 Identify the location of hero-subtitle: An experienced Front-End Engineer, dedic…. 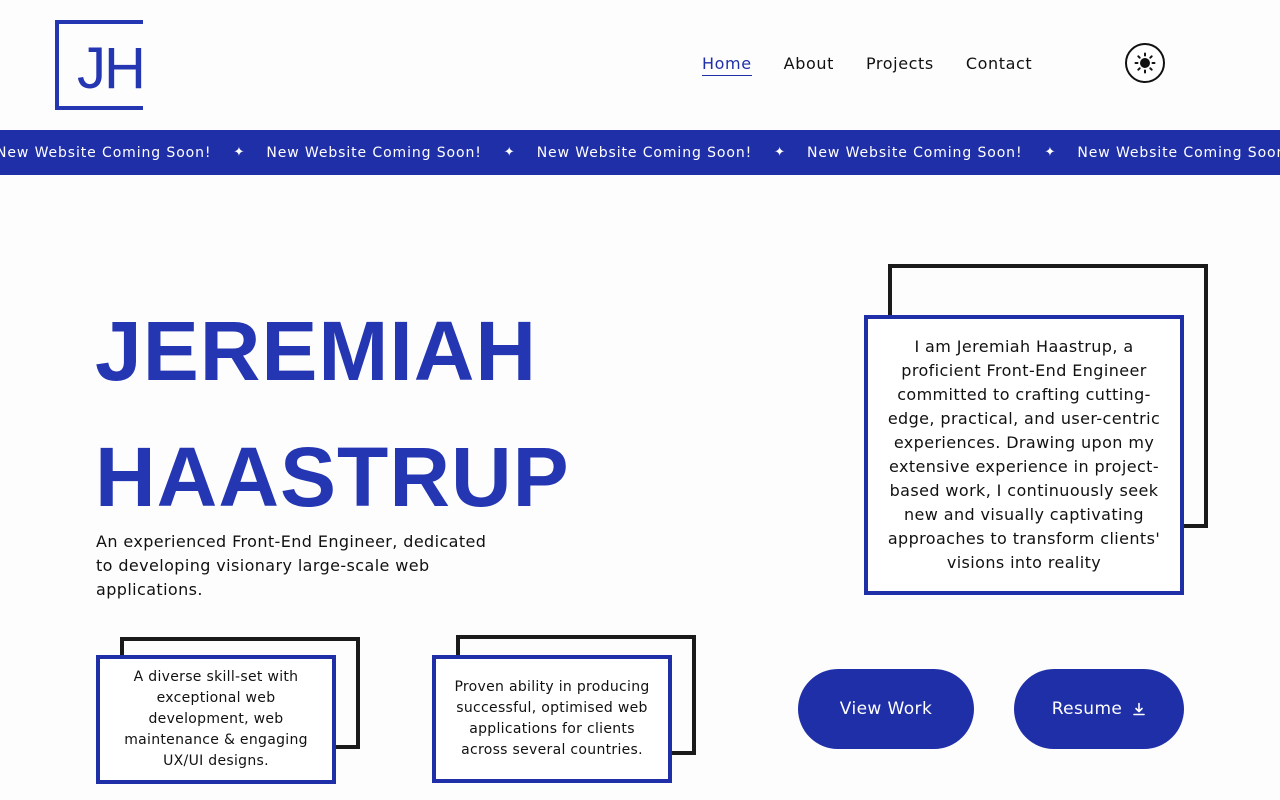
(291, 565).